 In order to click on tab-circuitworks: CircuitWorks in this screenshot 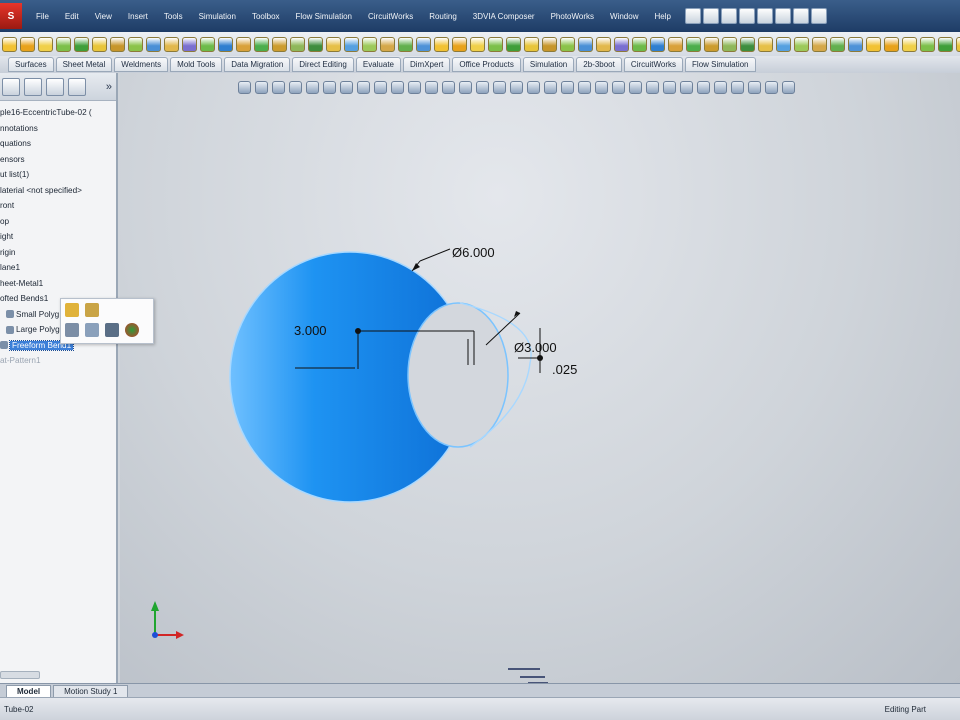, I will do `click(653, 64)`.